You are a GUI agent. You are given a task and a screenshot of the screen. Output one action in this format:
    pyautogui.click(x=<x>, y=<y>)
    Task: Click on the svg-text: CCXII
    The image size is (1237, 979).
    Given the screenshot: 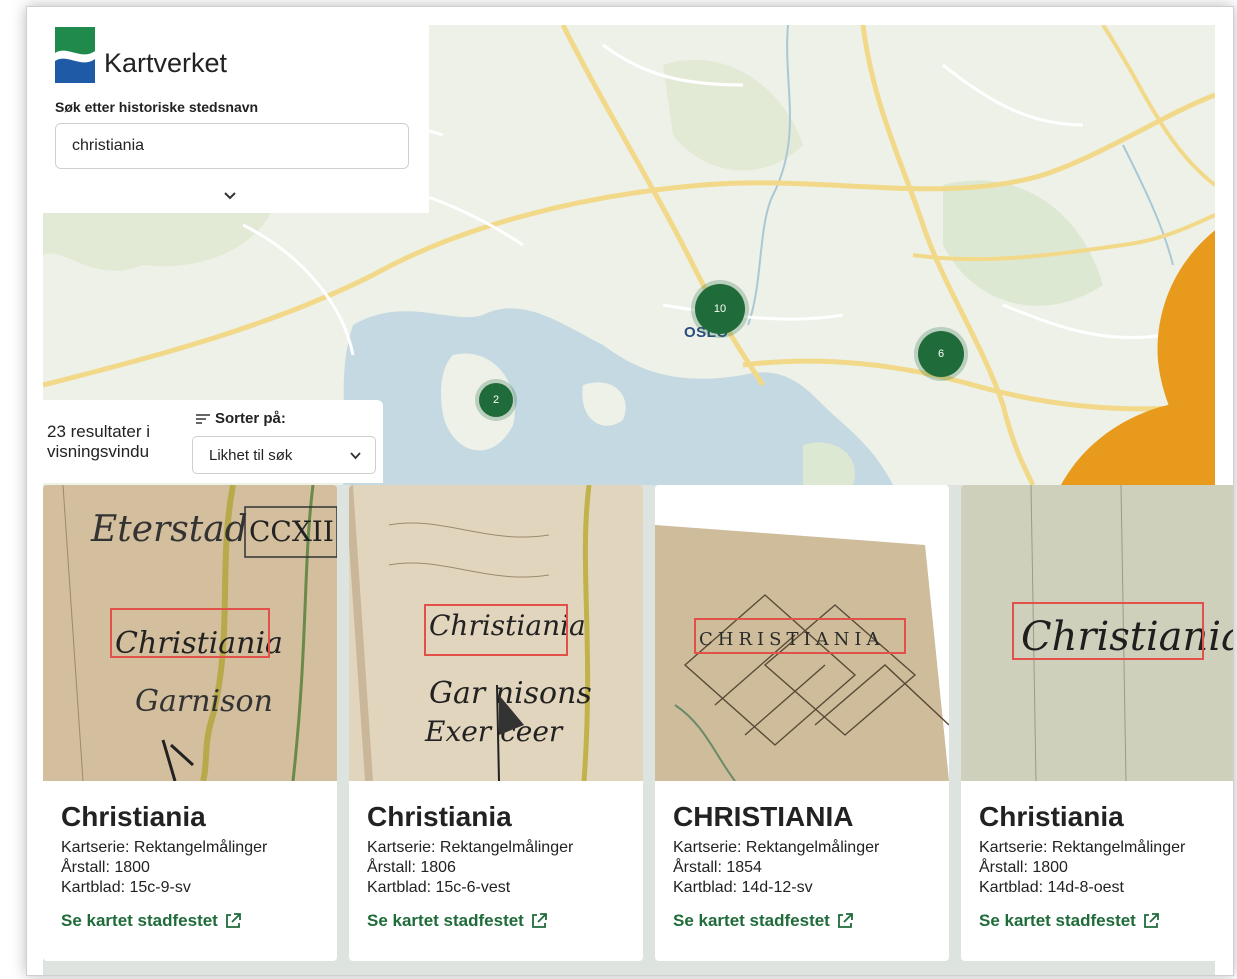 What is the action you would take?
    pyautogui.click(x=291, y=531)
    